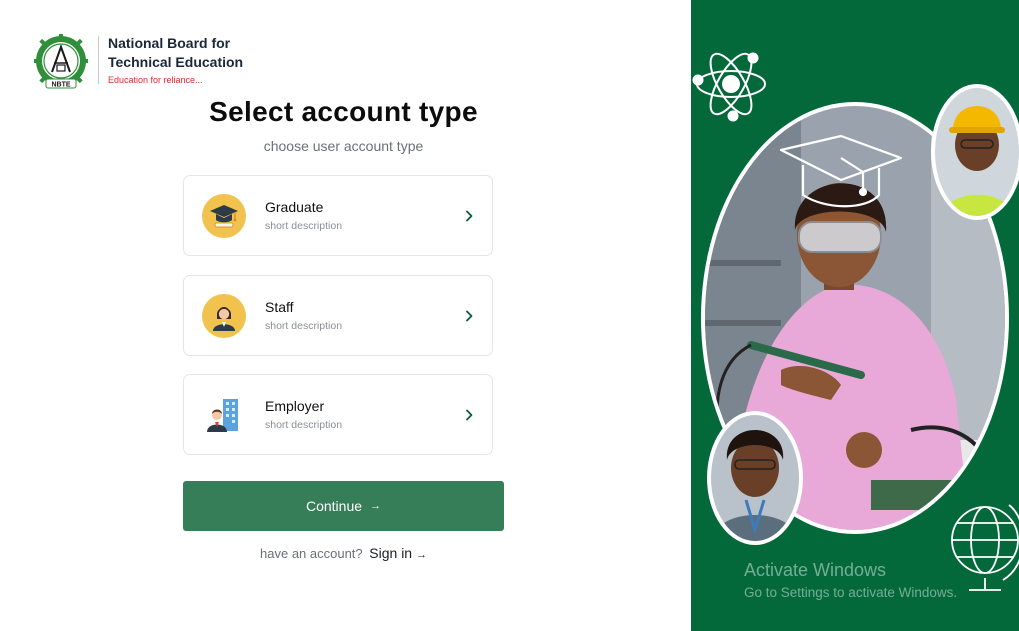 The width and height of the screenshot is (1019, 631). Describe the element at coordinates (343, 111) in the screenshot. I see `page-title: Select account type` at that location.